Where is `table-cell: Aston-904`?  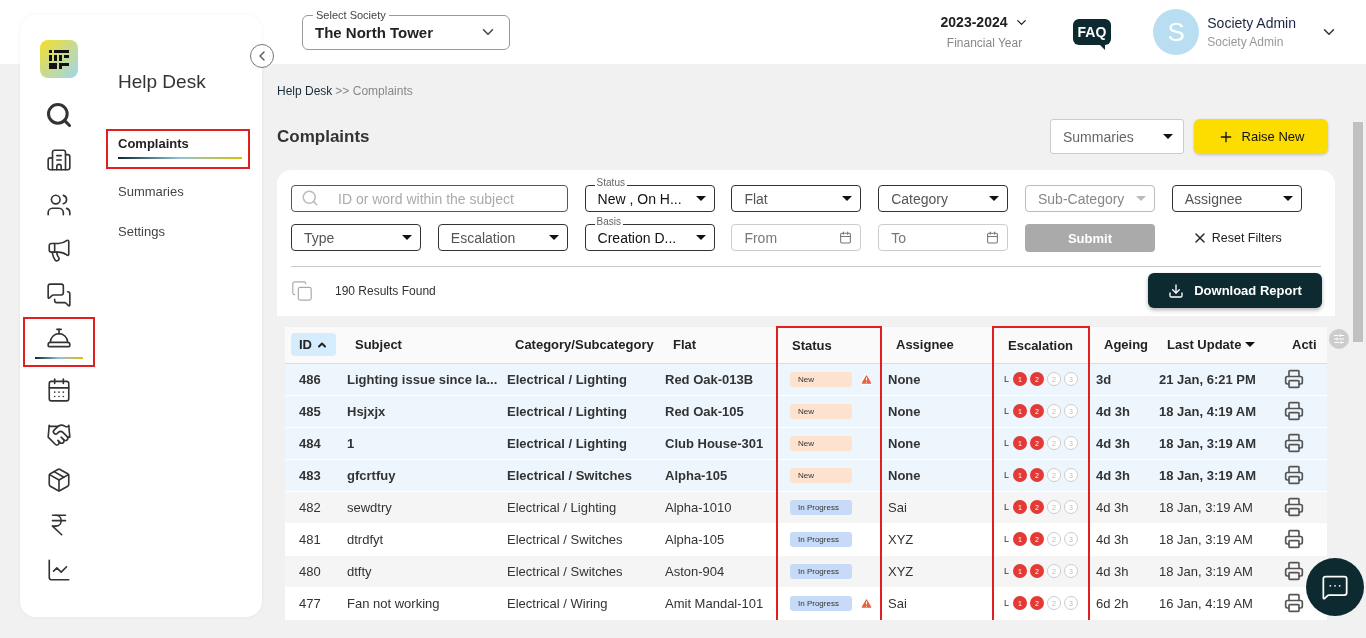 table-cell: Aston-904 is located at coordinates (695, 571).